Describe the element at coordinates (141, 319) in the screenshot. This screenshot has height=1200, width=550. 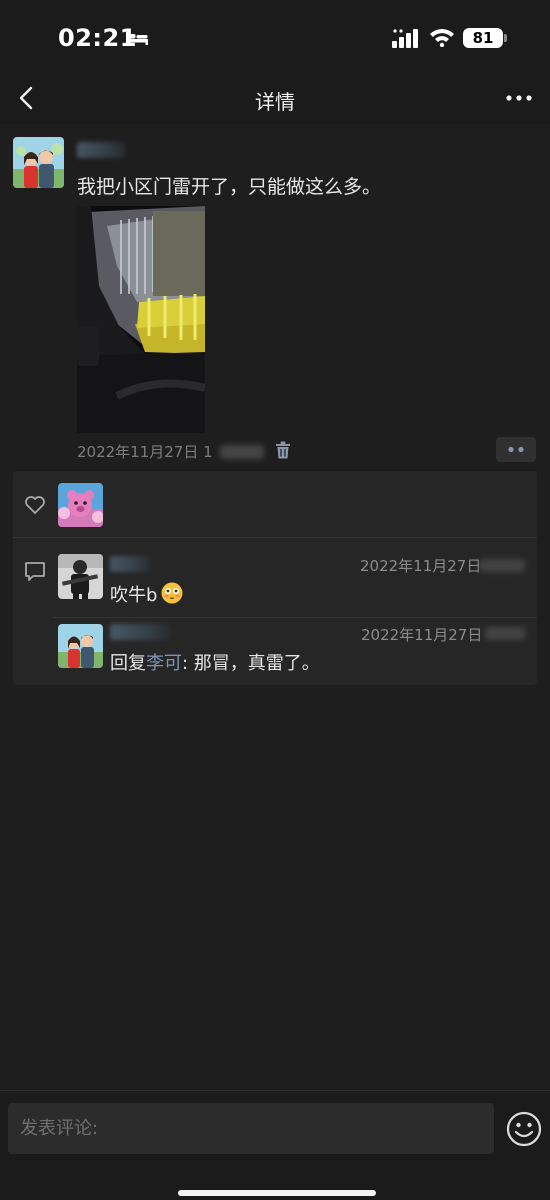
I see `post-photo` at that location.